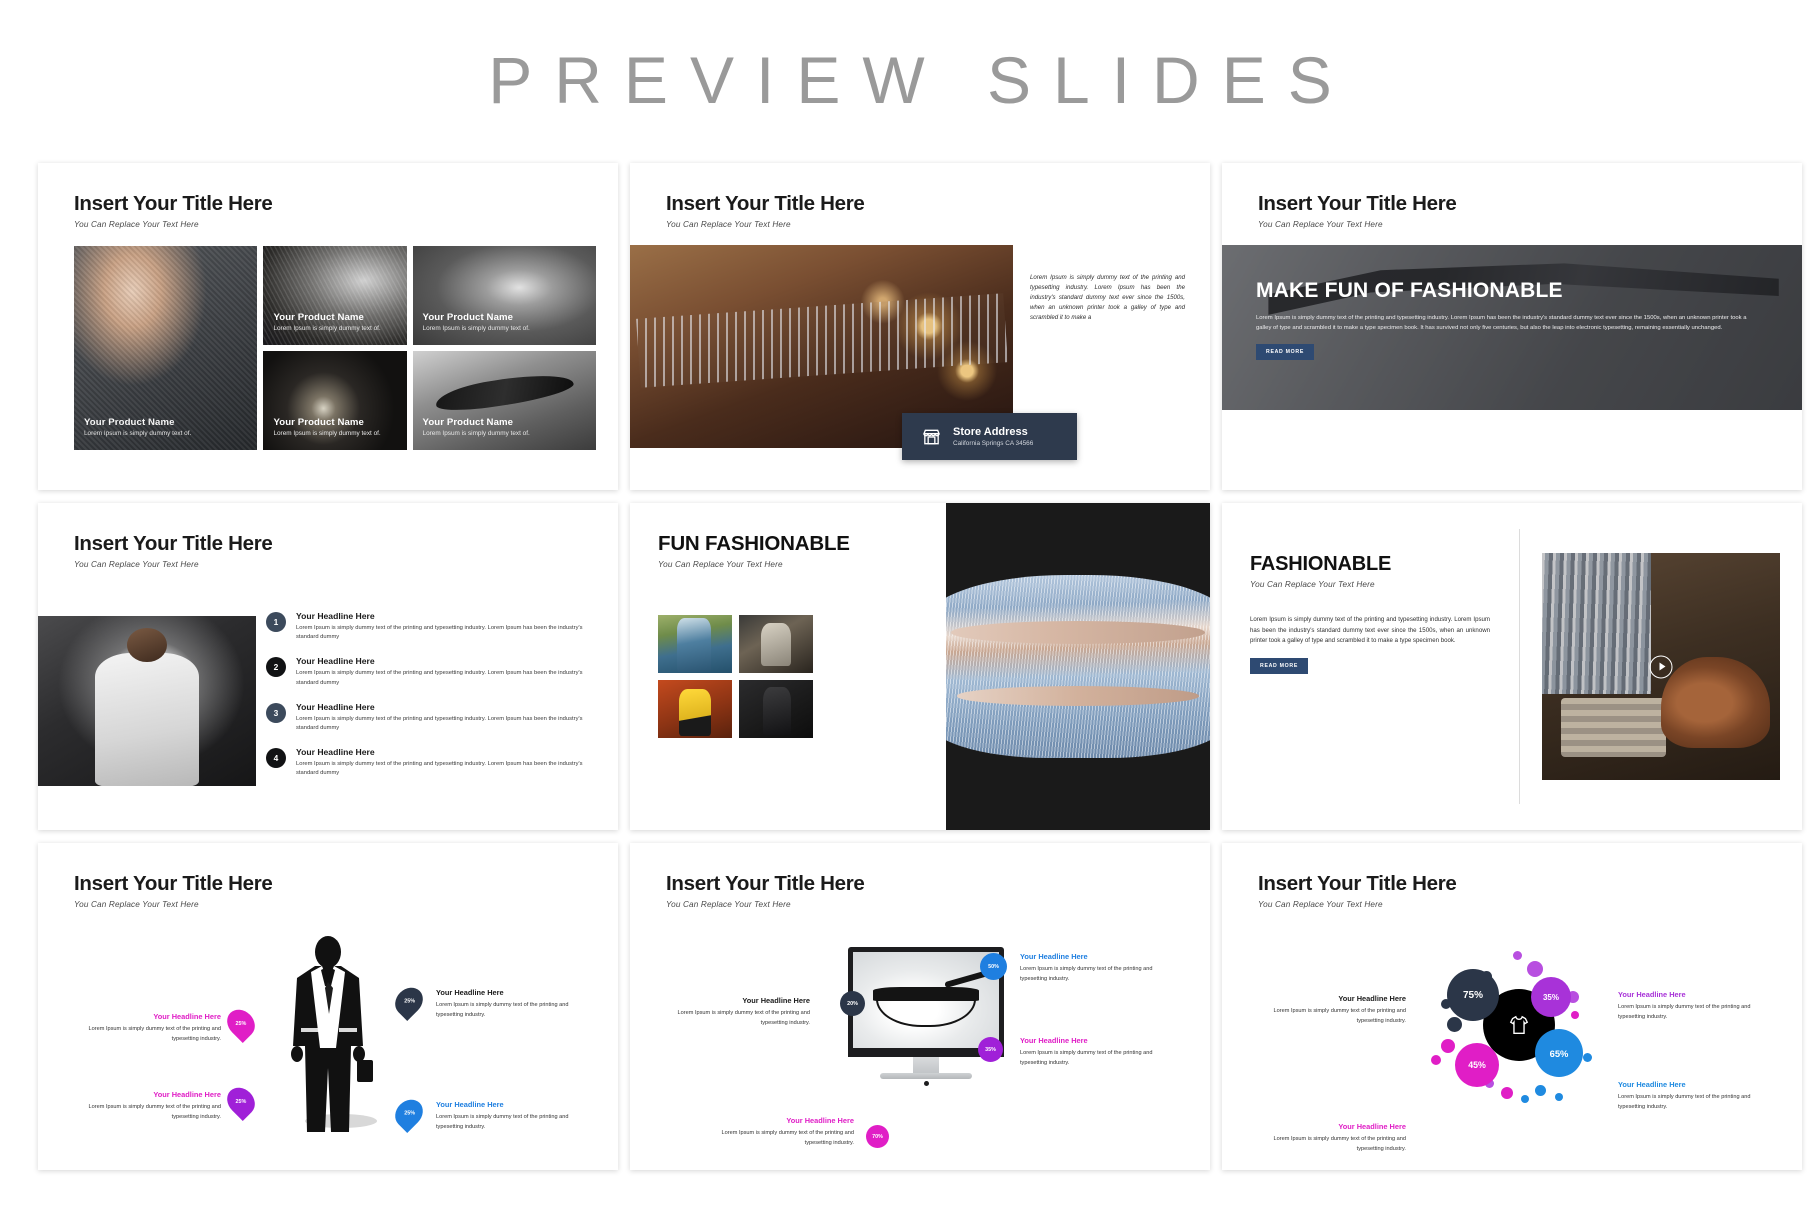 The height and width of the screenshot is (1214, 1820). I want to click on shoes-and-clothes-photo, so click(1661, 666).